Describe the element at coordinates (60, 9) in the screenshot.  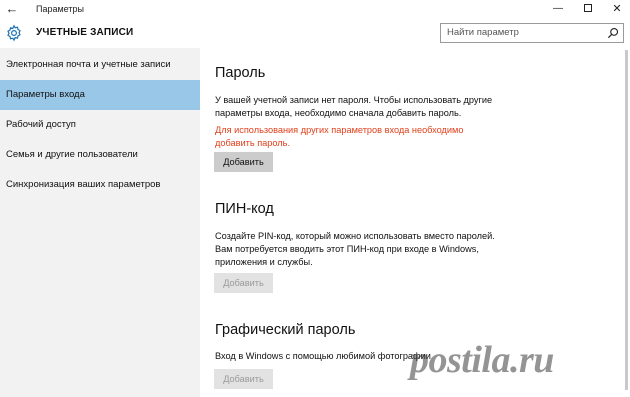
I see `window-title: Параметры` at that location.